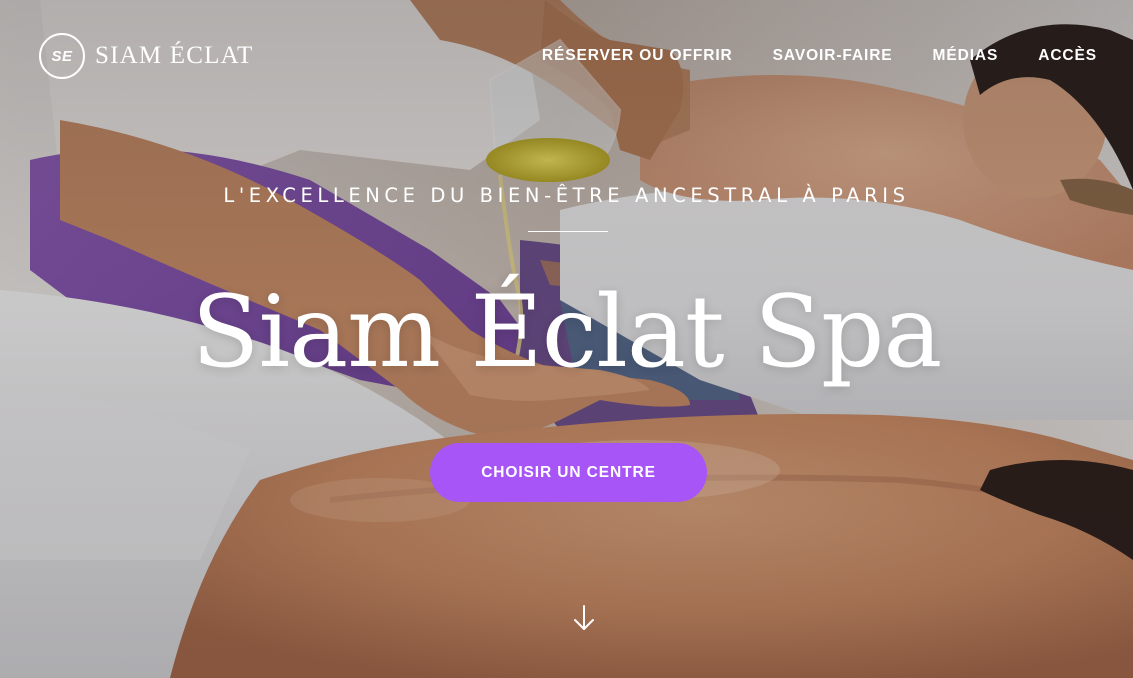  Describe the element at coordinates (568, 231) in the screenshot. I see `tagline-divider` at that location.